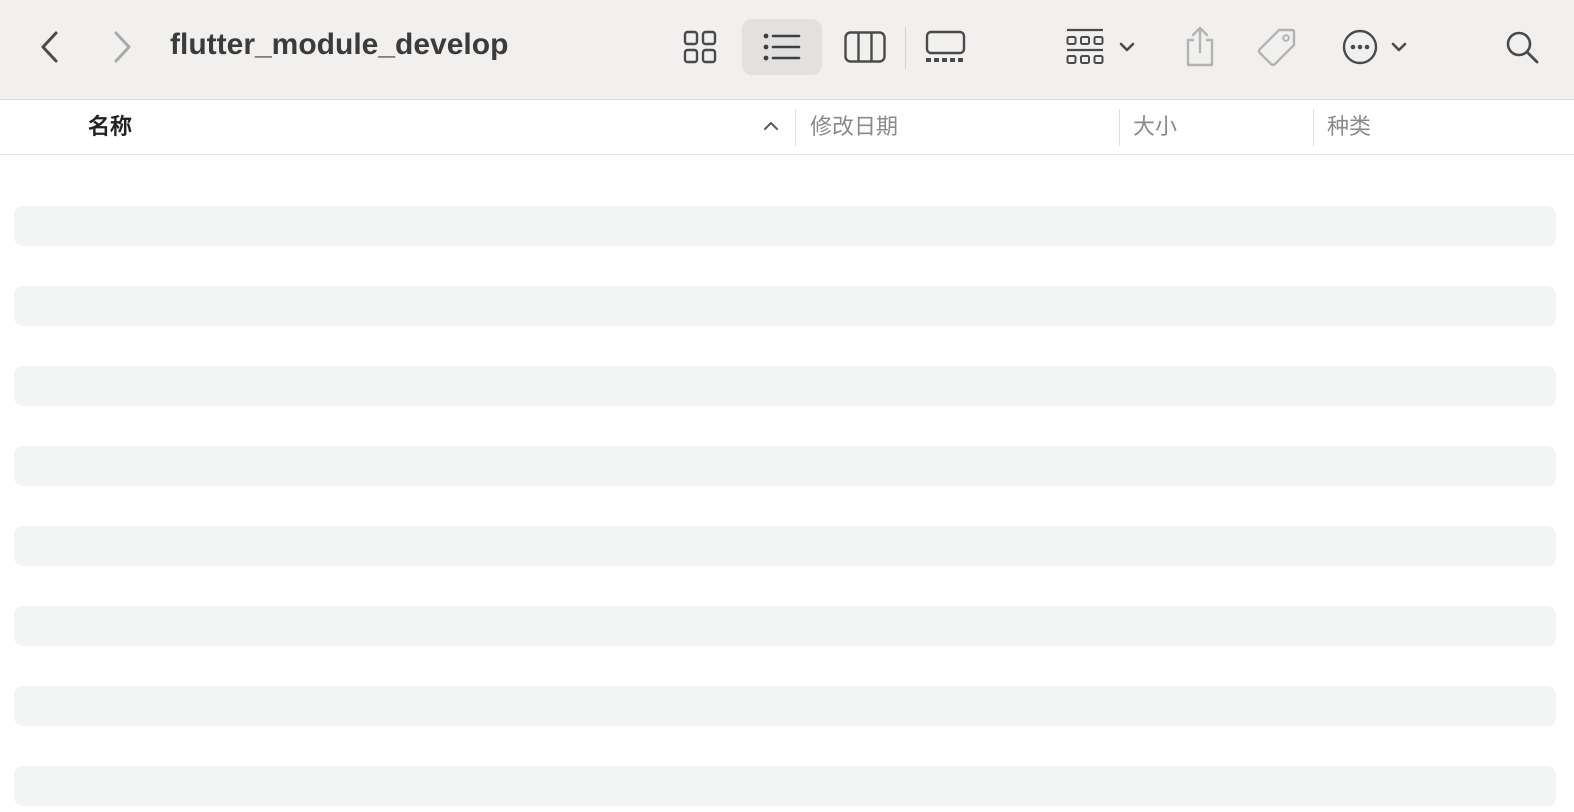 This screenshot has height=812, width=1574. I want to click on tag-button, so click(1277, 47).